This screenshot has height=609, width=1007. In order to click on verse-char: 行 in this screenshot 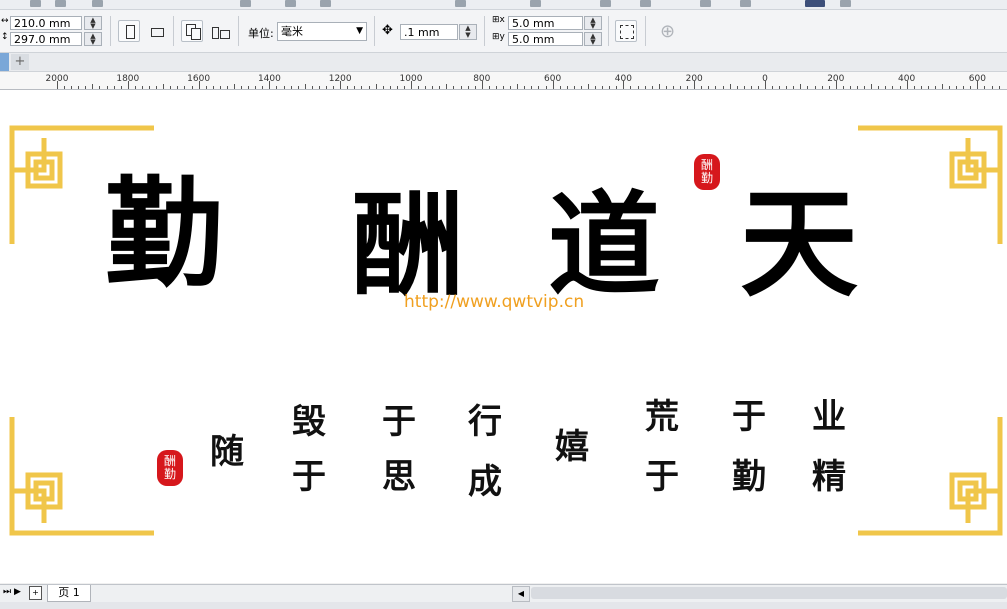, I will do `click(485, 422)`.